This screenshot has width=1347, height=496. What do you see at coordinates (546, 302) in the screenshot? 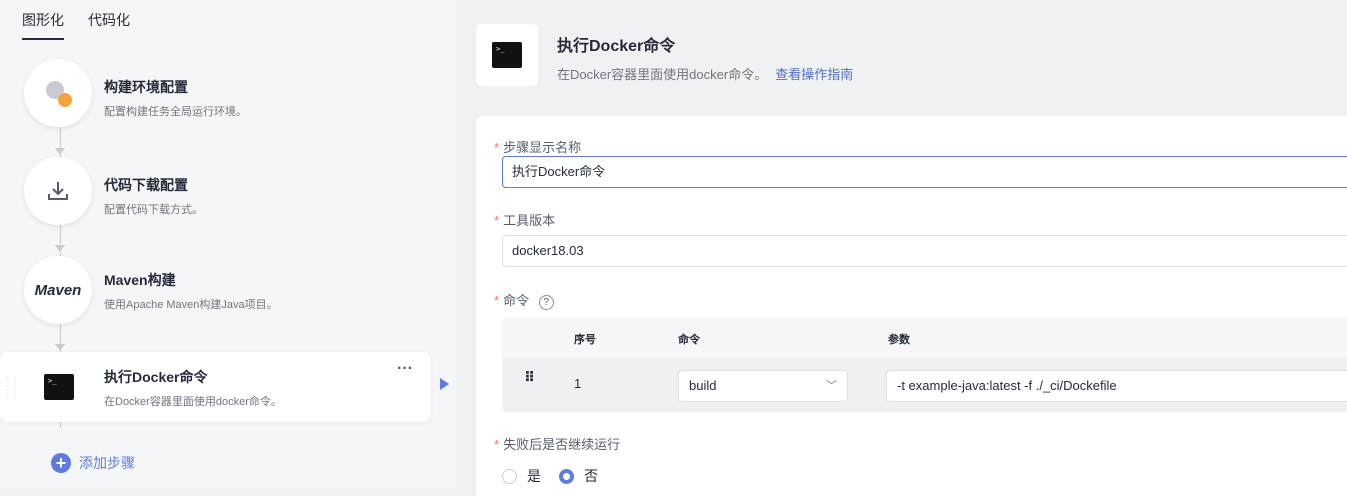
I see `help-icon: ?` at bounding box center [546, 302].